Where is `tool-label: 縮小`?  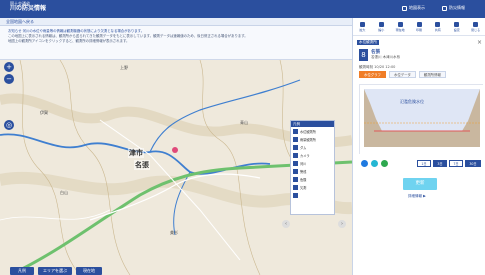
tool-label: 縮小 is located at coordinates (381, 29).